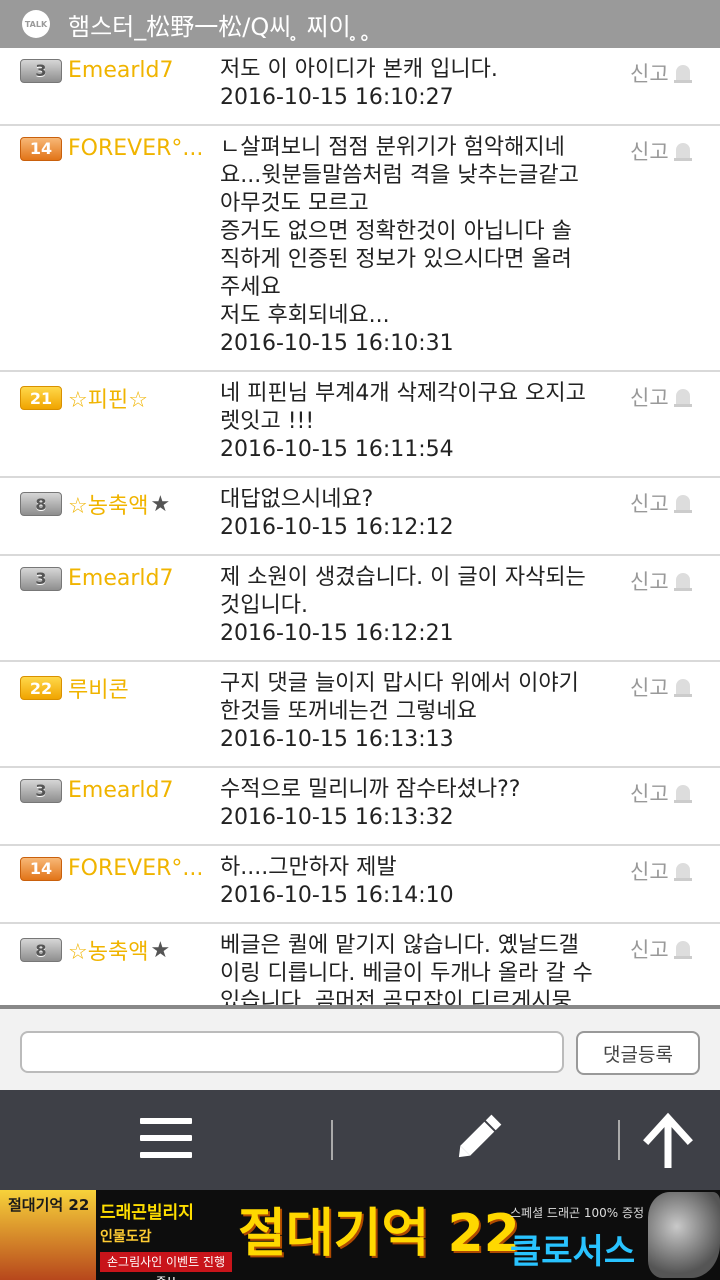 The image size is (720, 1280). Describe the element at coordinates (41, 398) in the screenshot. I see `level-badge: 21` at that location.